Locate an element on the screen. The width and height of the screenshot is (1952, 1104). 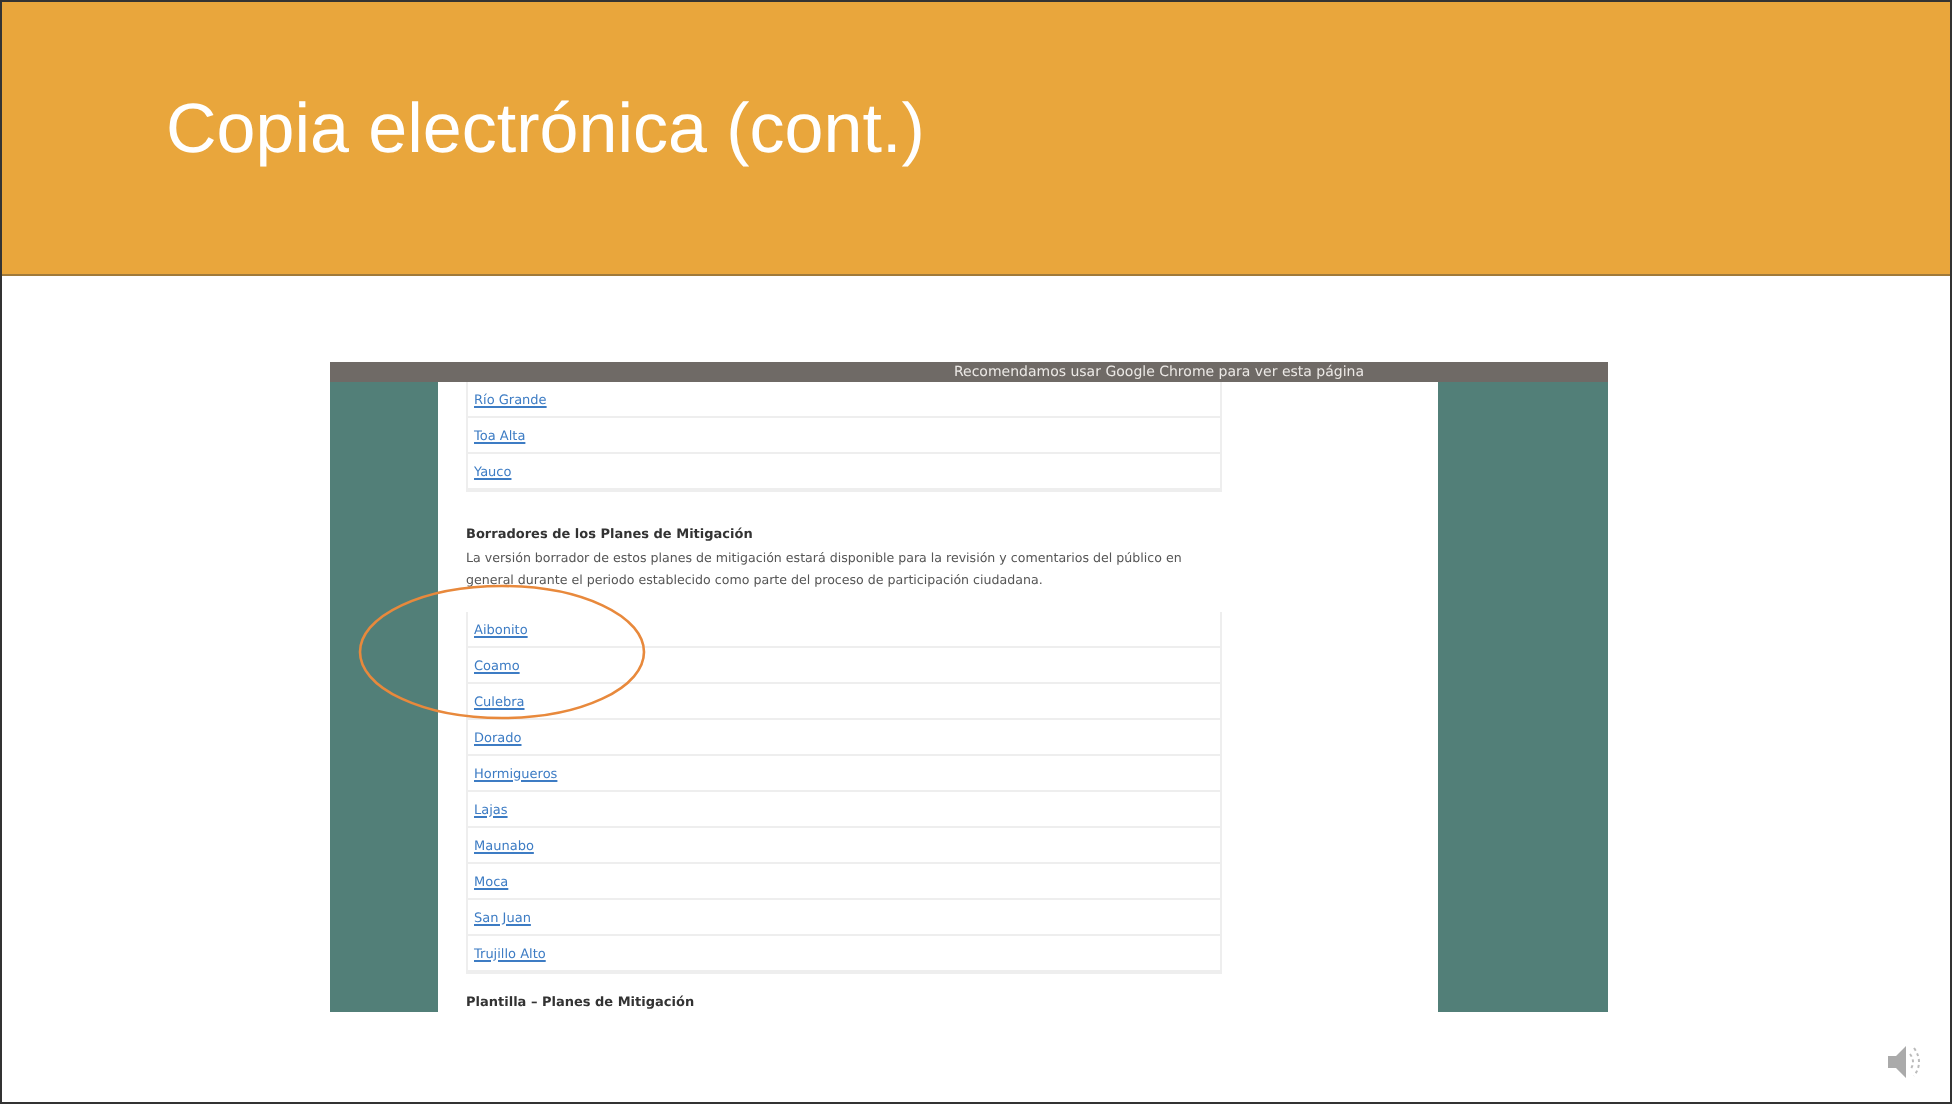
slide-title: Copia electrónica (cont.) is located at coordinates (545, 130).